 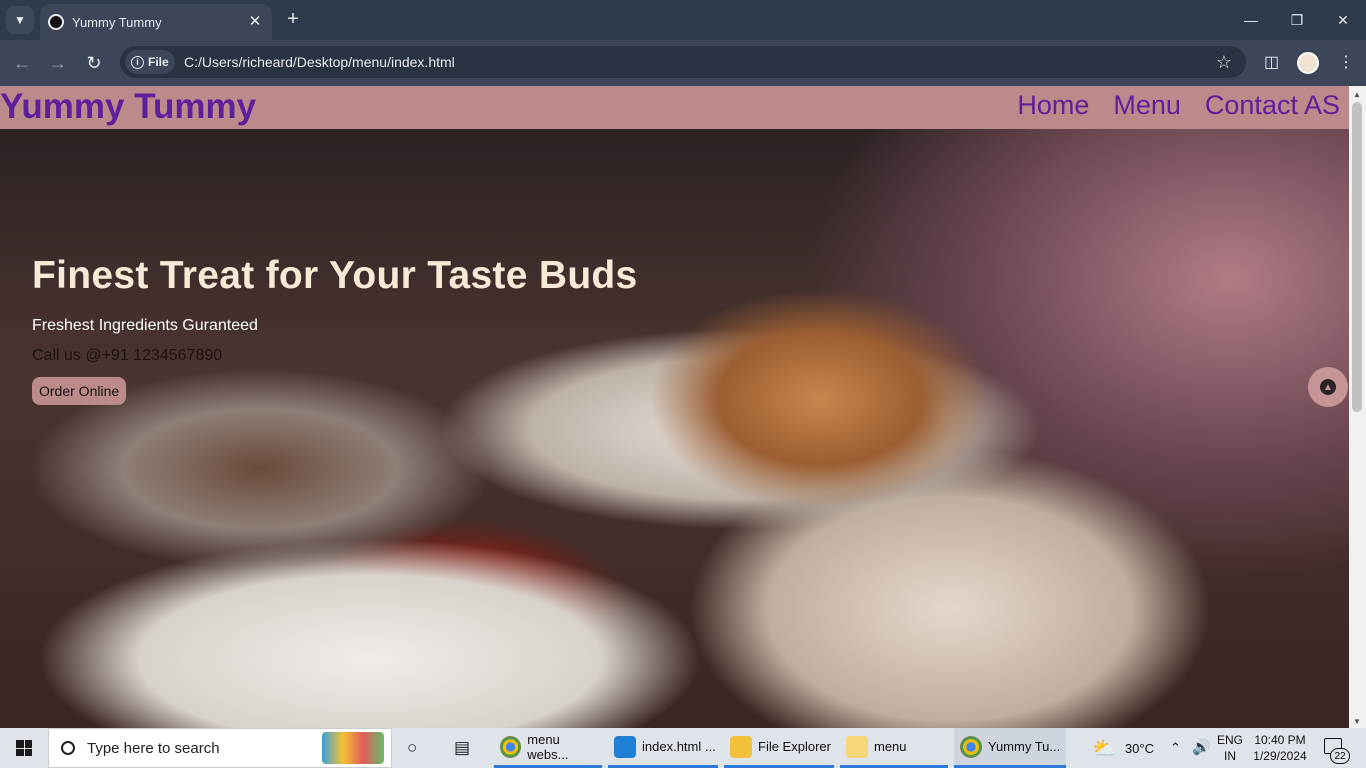 I want to click on tab-favicon-icon, so click(x=56, y=22).